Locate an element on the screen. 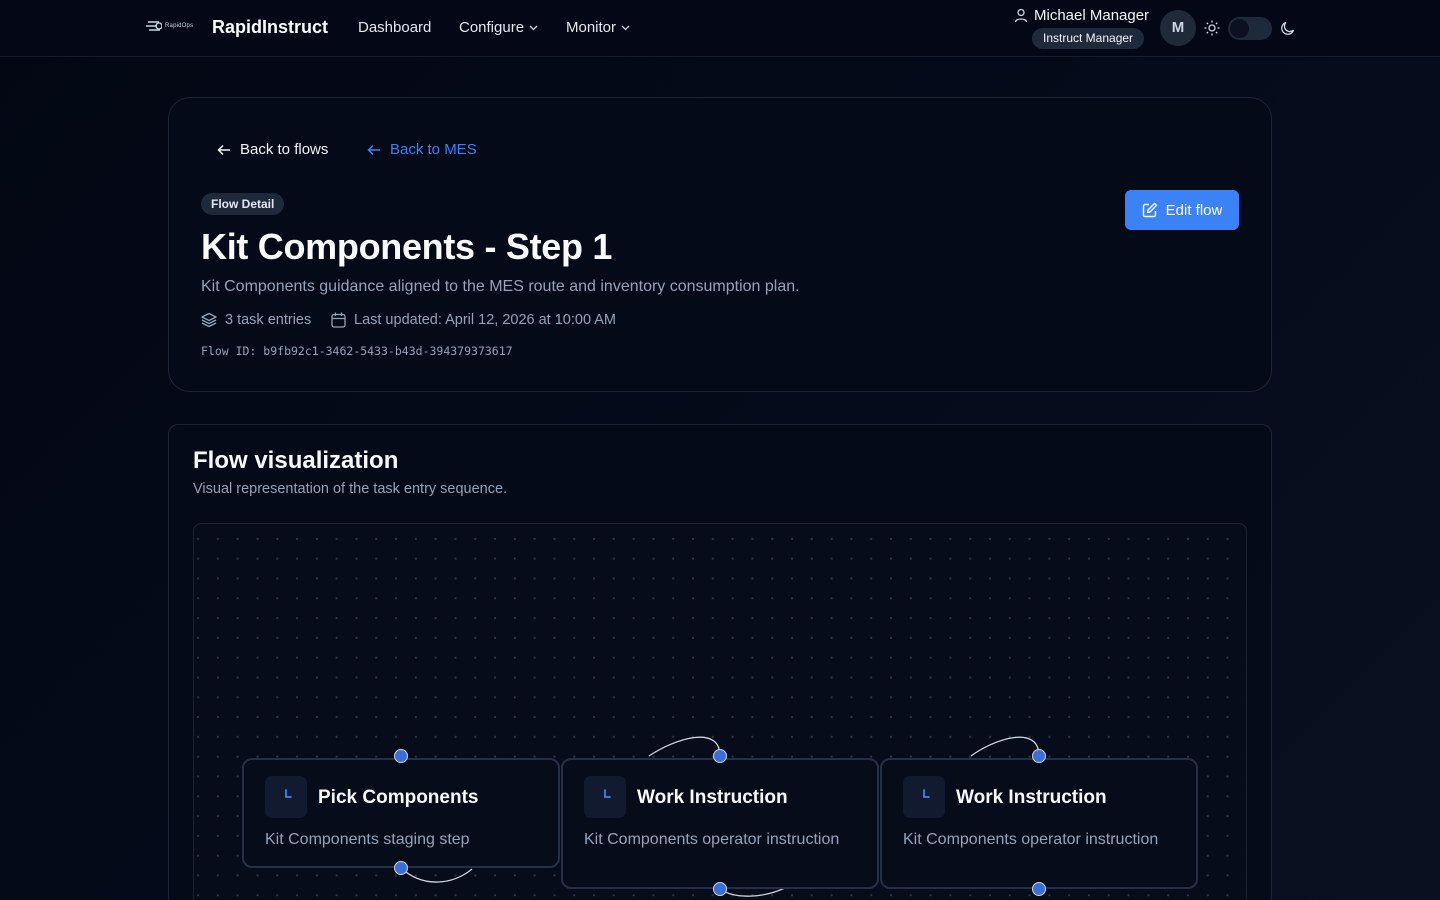 The image size is (1440, 900). back-to-flows-link: Back to flows is located at coordinates (272, 149).